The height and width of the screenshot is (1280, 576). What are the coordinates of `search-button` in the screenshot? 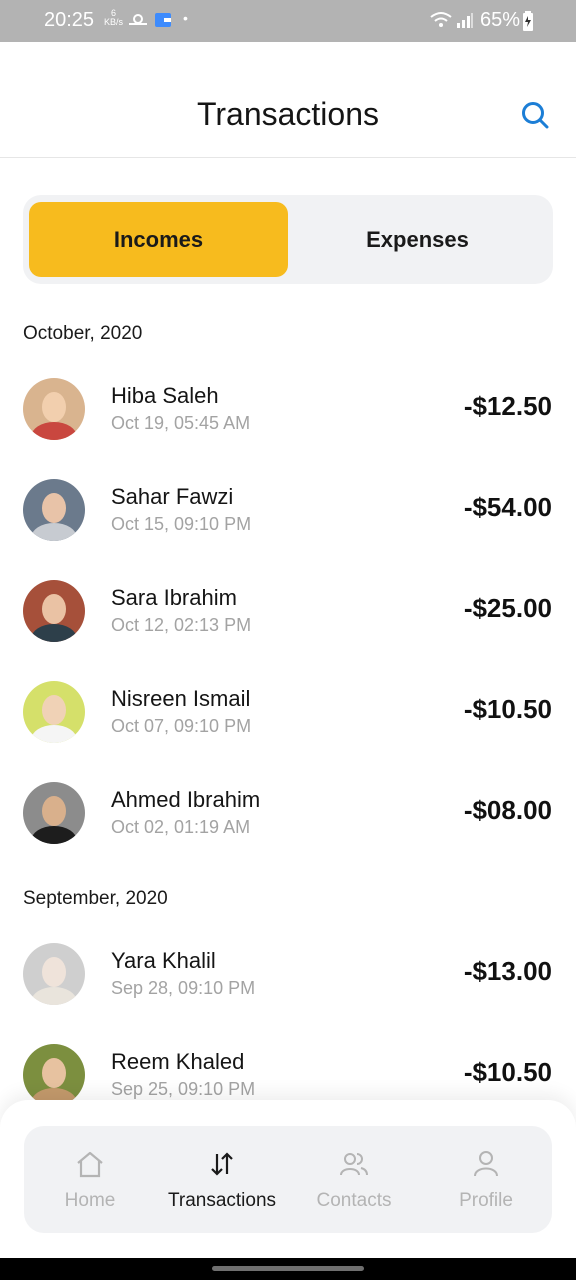 It's located at (535, 115).